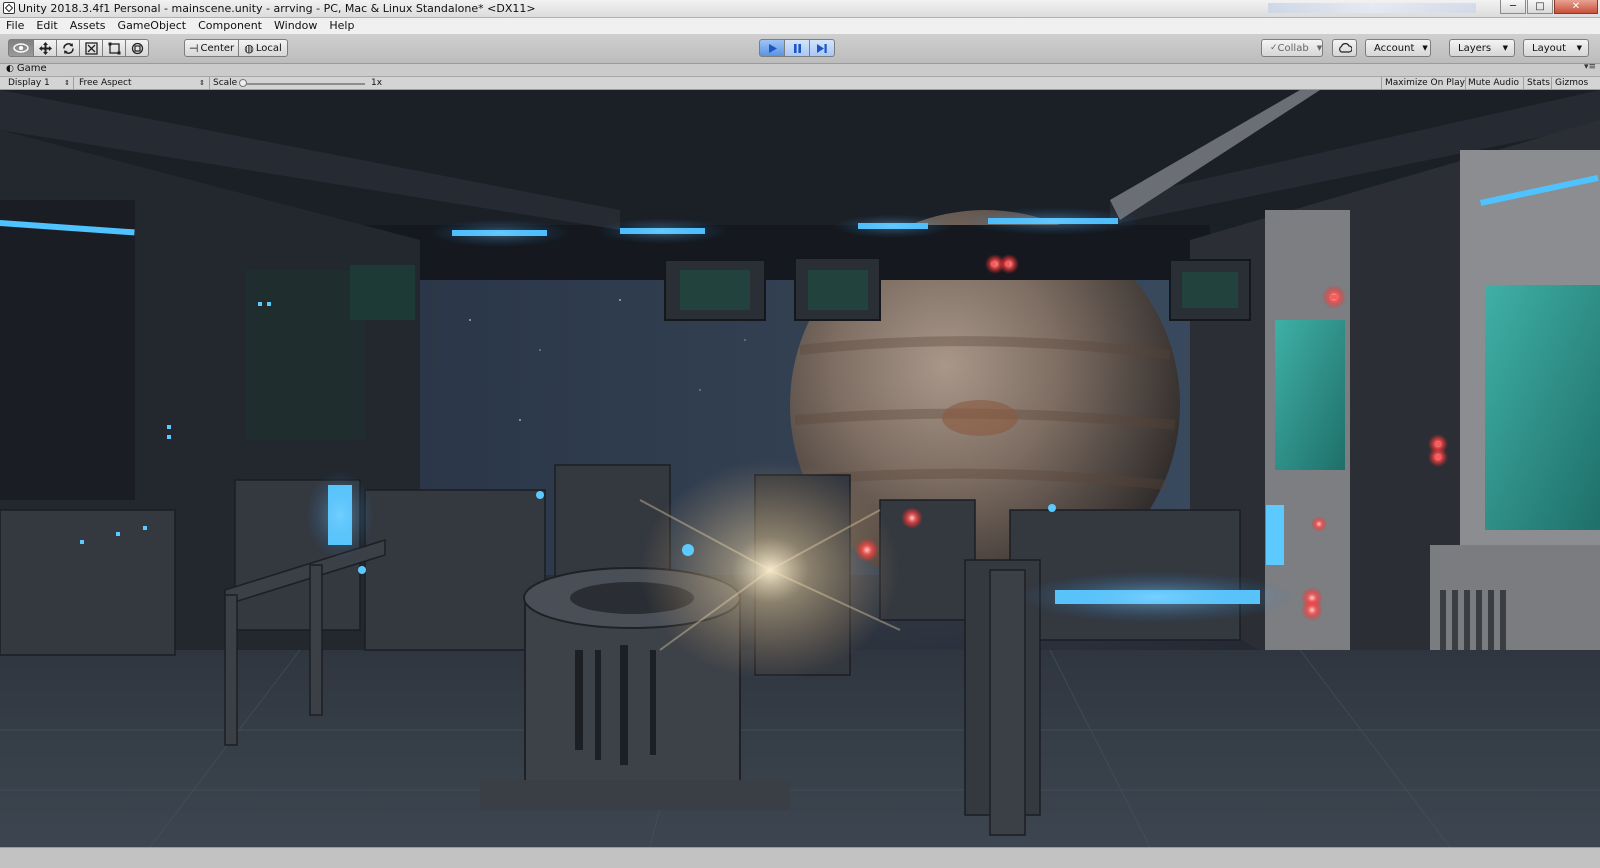  Describe the element at coordinates (1540, 7) in the screenshot. I see `maximize-button: □` at that location.